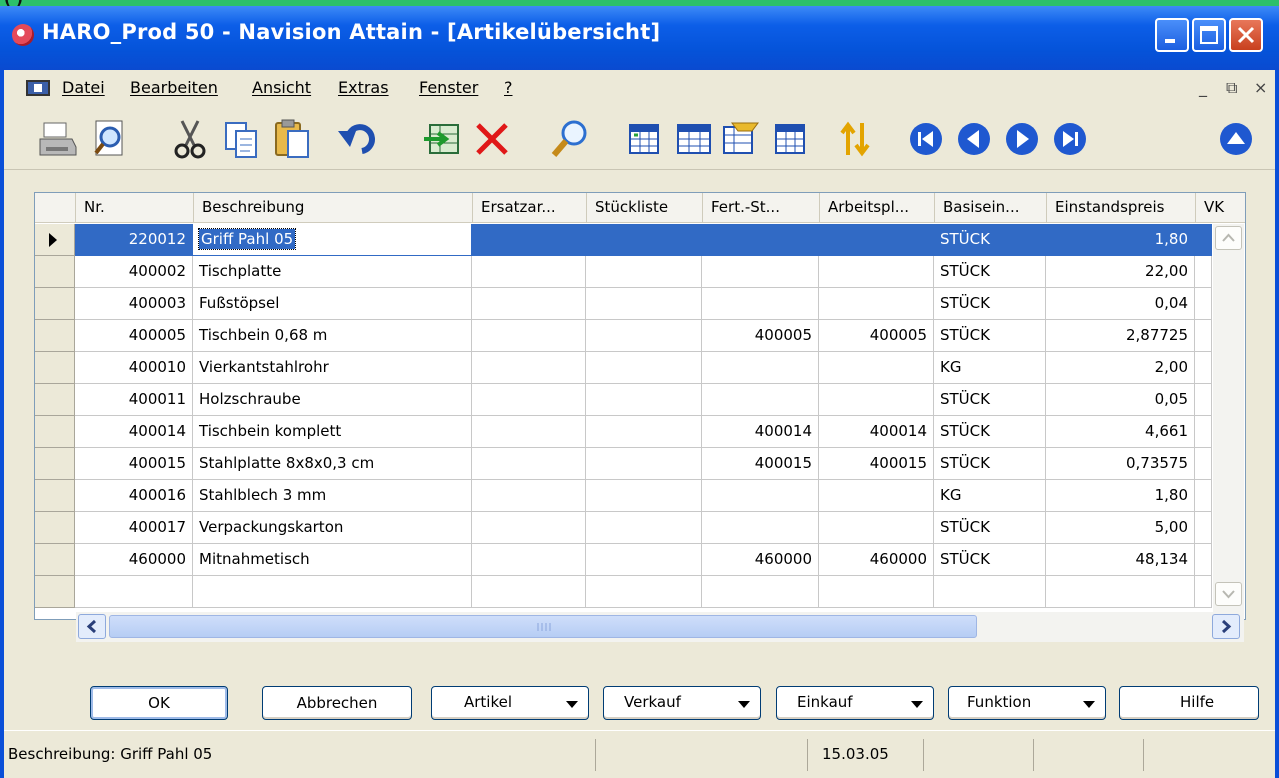  I want to click on column-header-nr: Nr., so click(134, 208).